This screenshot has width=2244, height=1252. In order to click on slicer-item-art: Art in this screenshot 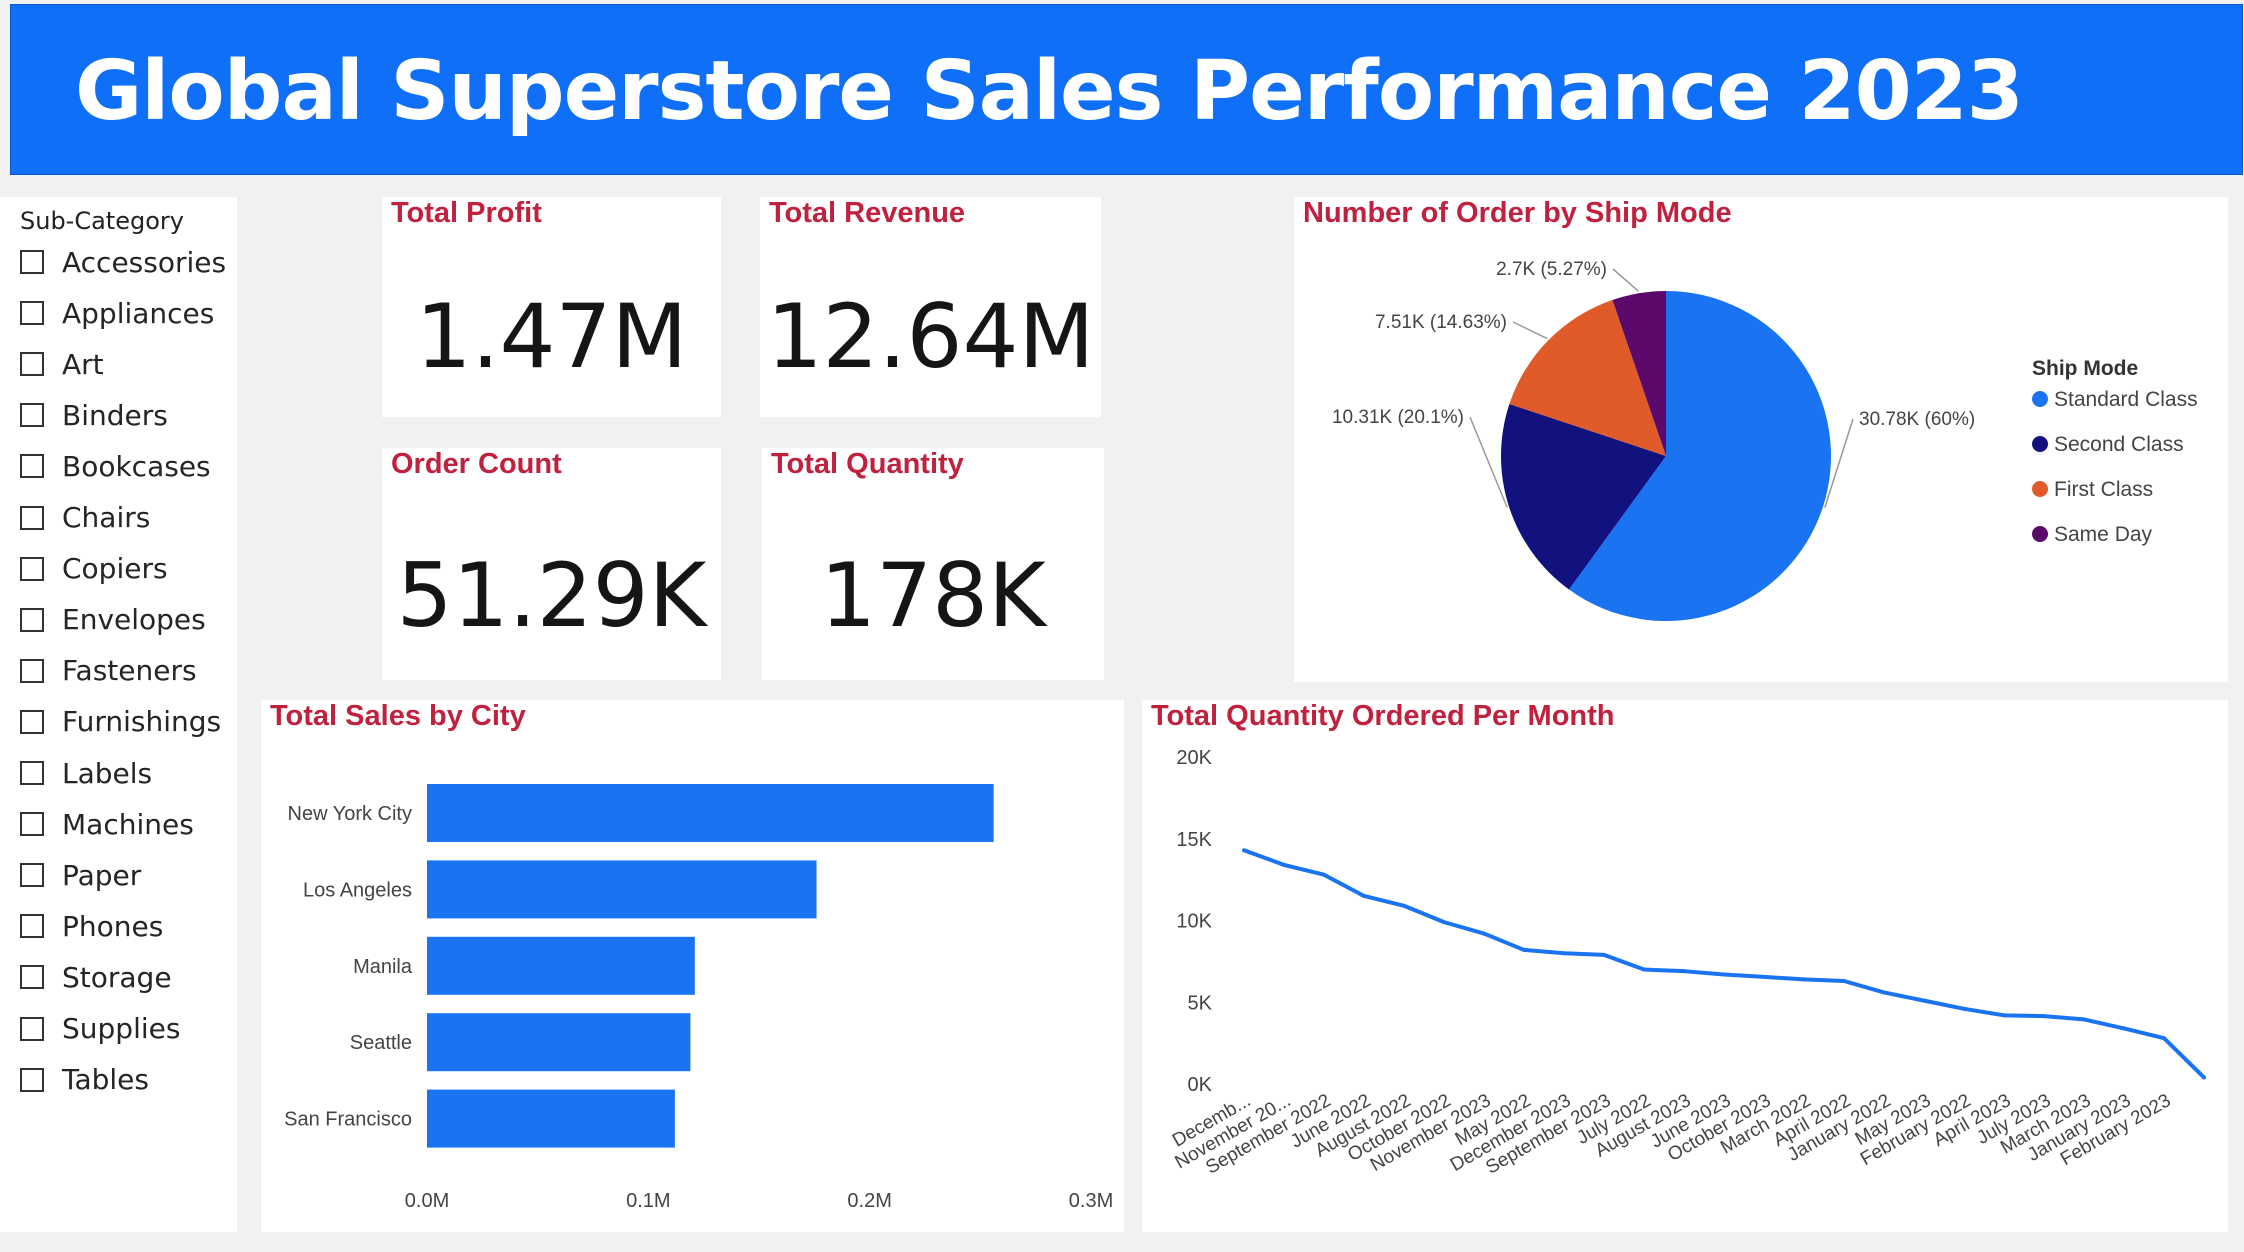, I will do `click(62, 364)`.